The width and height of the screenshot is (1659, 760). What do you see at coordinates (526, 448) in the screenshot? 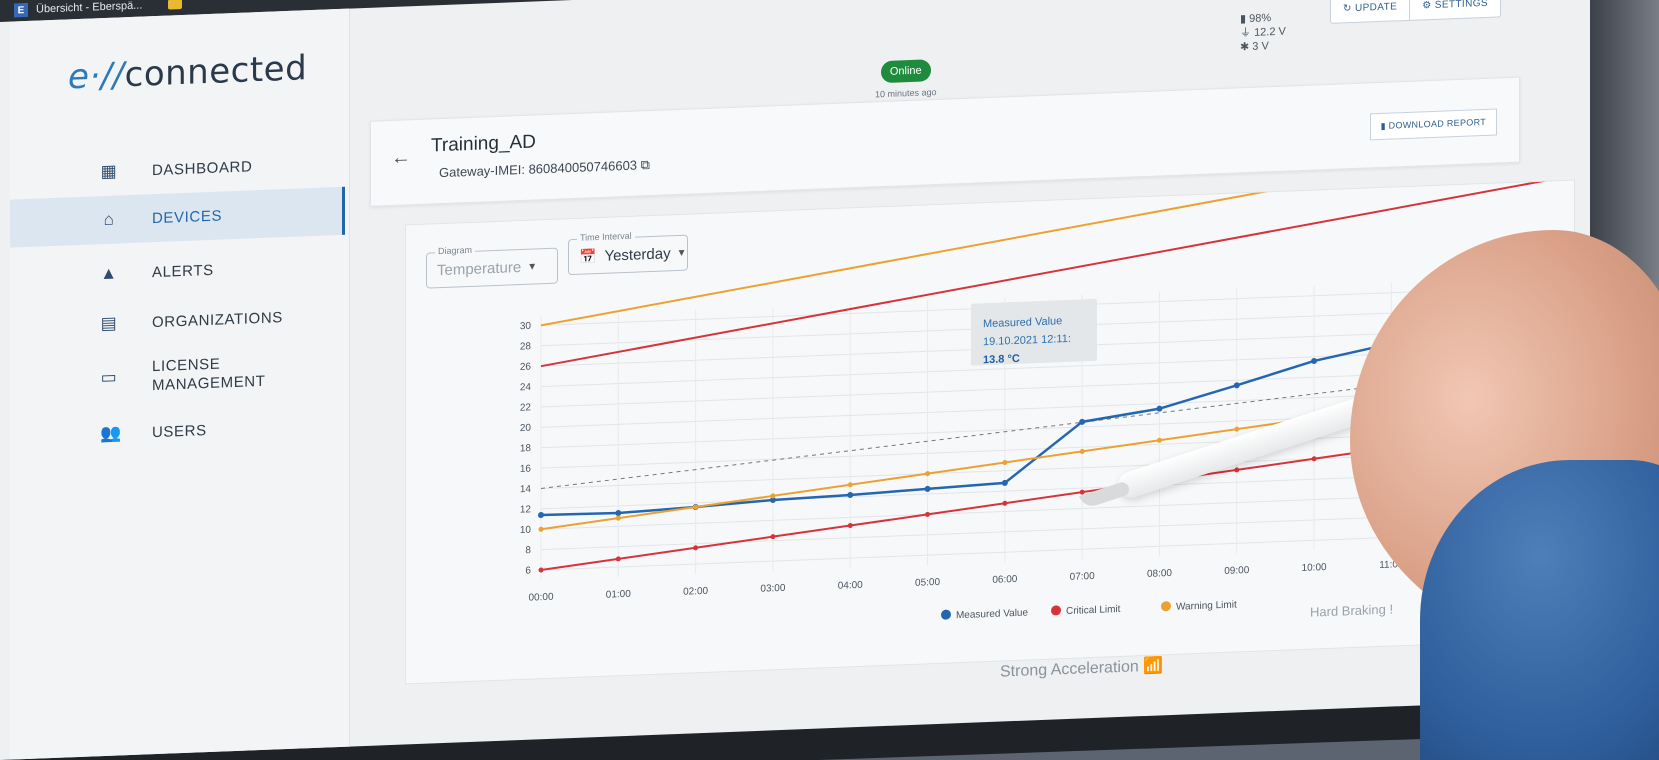
I see `y-tick-label: 18` at bounding box center [526, 448].